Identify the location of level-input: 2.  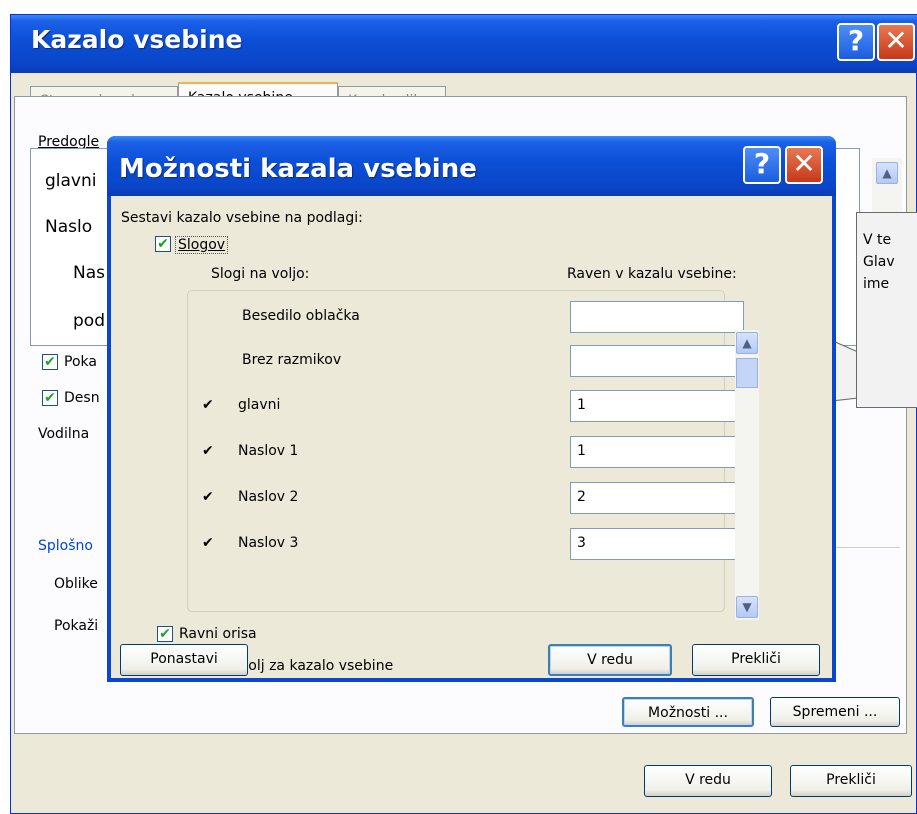
(657, 498).